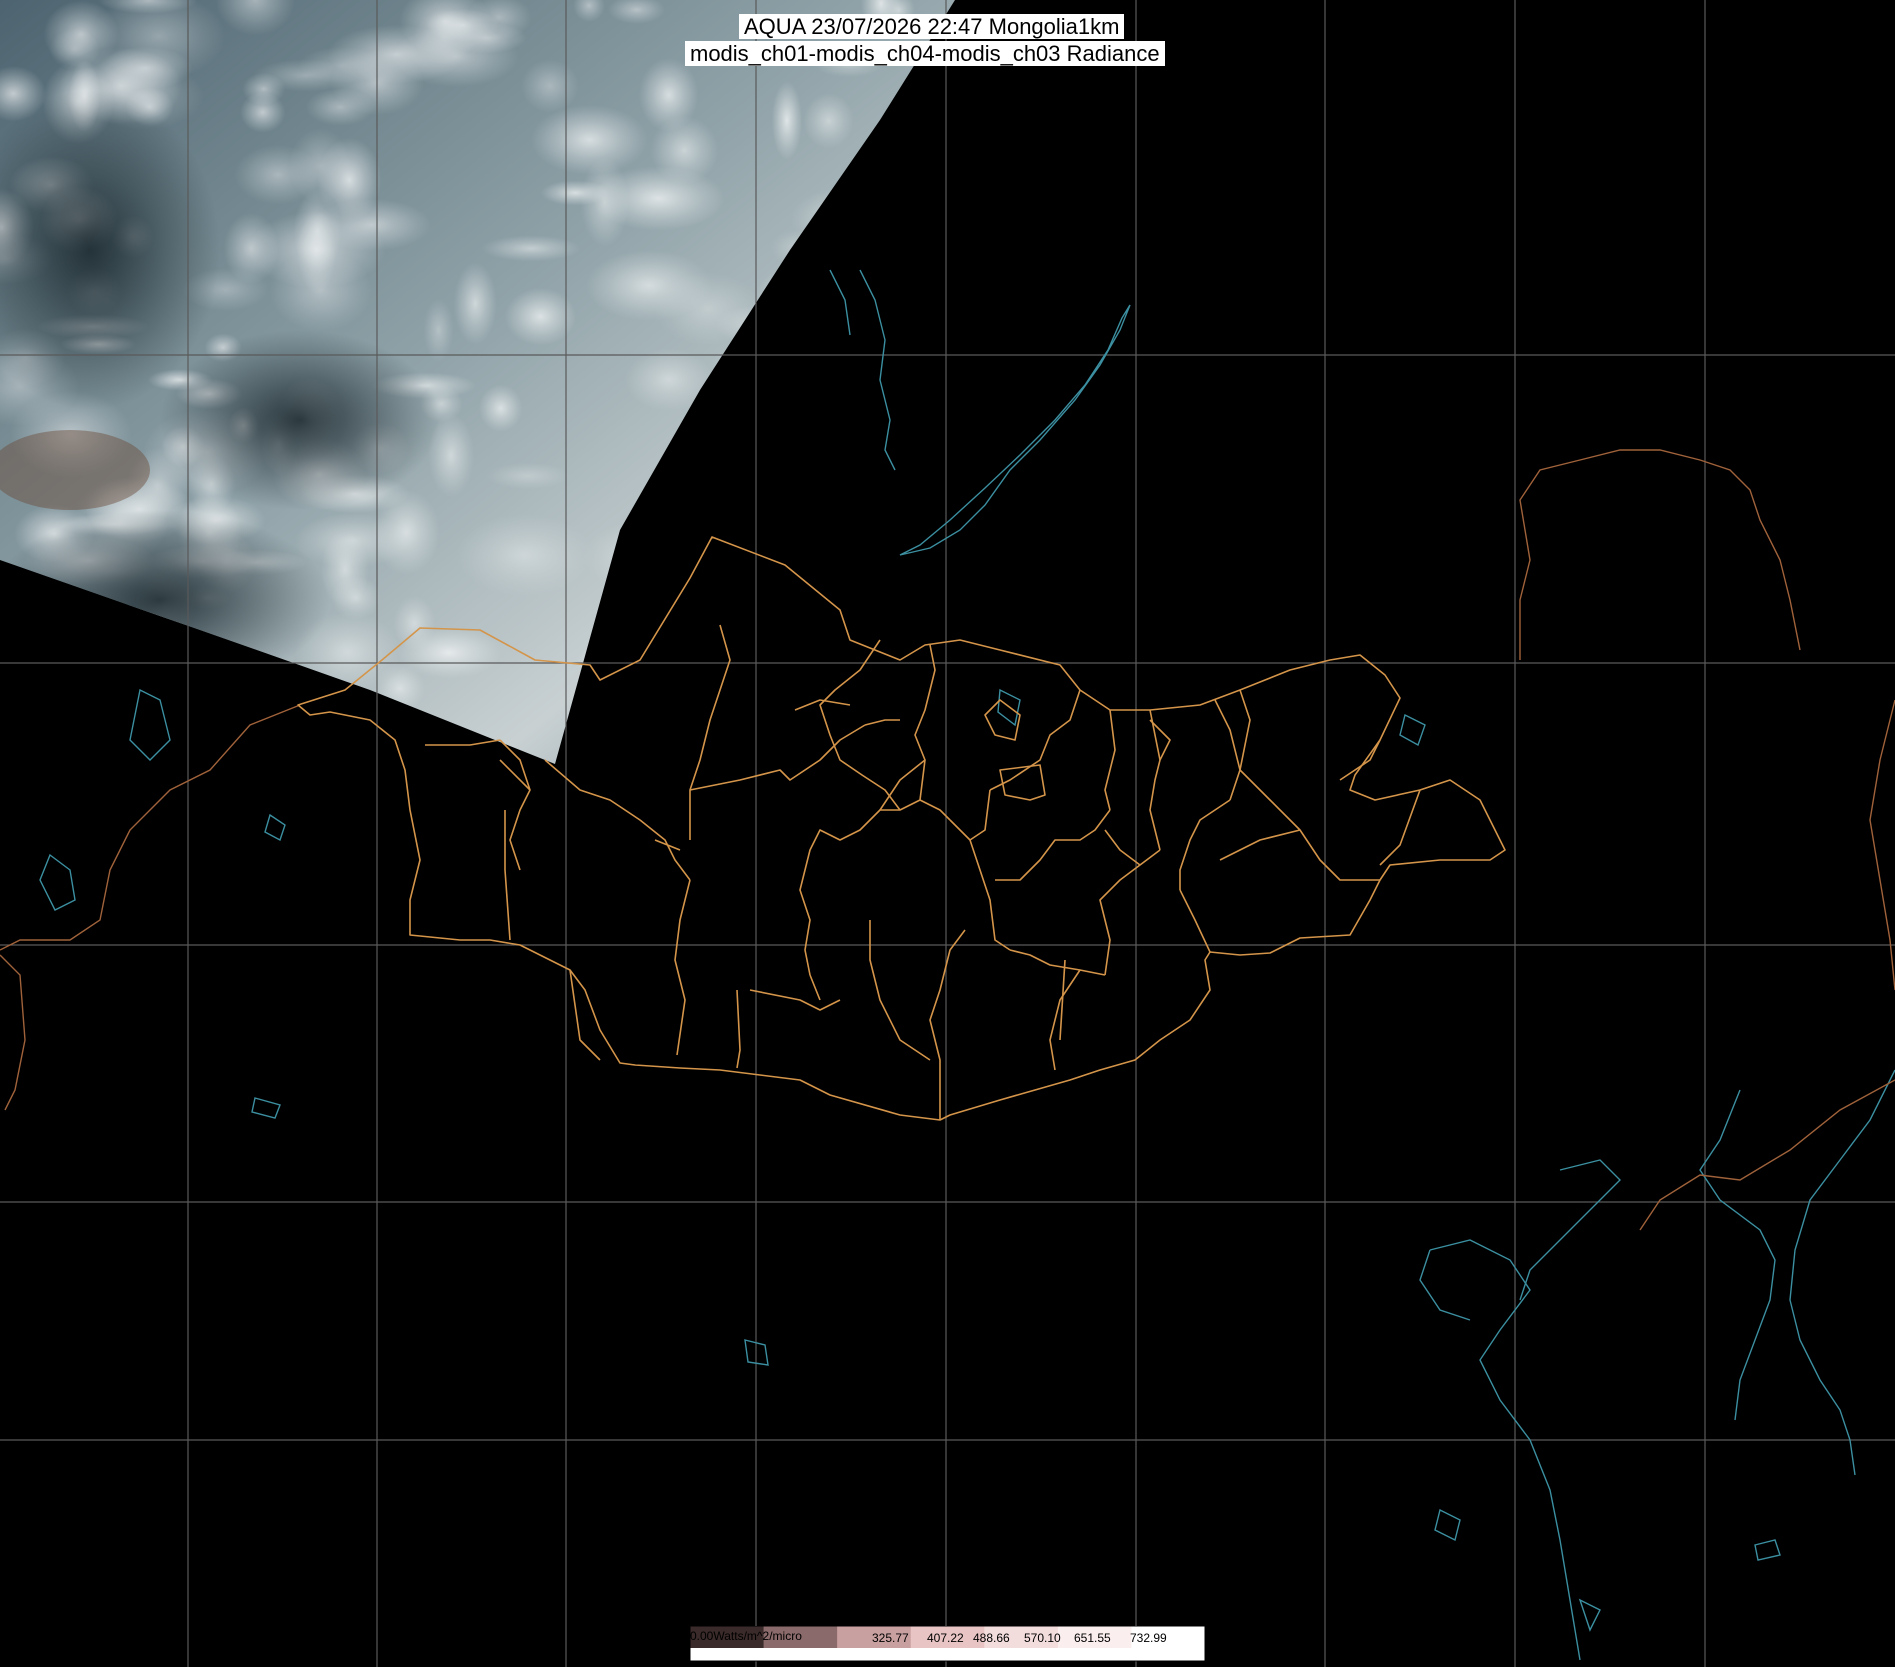 Image resolution: width=1895 pixels, height=1667 pixels. Describe the element at coordinates (932, 26) in the screenshot. I see `map-title: AQUA 23/07/2026 22:47 Mongolia1km` at that location.